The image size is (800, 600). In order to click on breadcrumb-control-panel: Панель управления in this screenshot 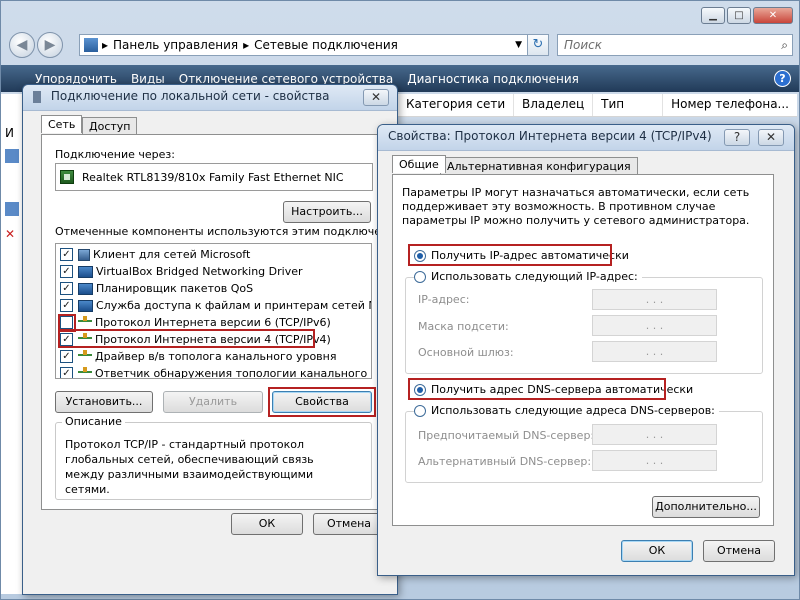, I will do `click(175, 45)`.